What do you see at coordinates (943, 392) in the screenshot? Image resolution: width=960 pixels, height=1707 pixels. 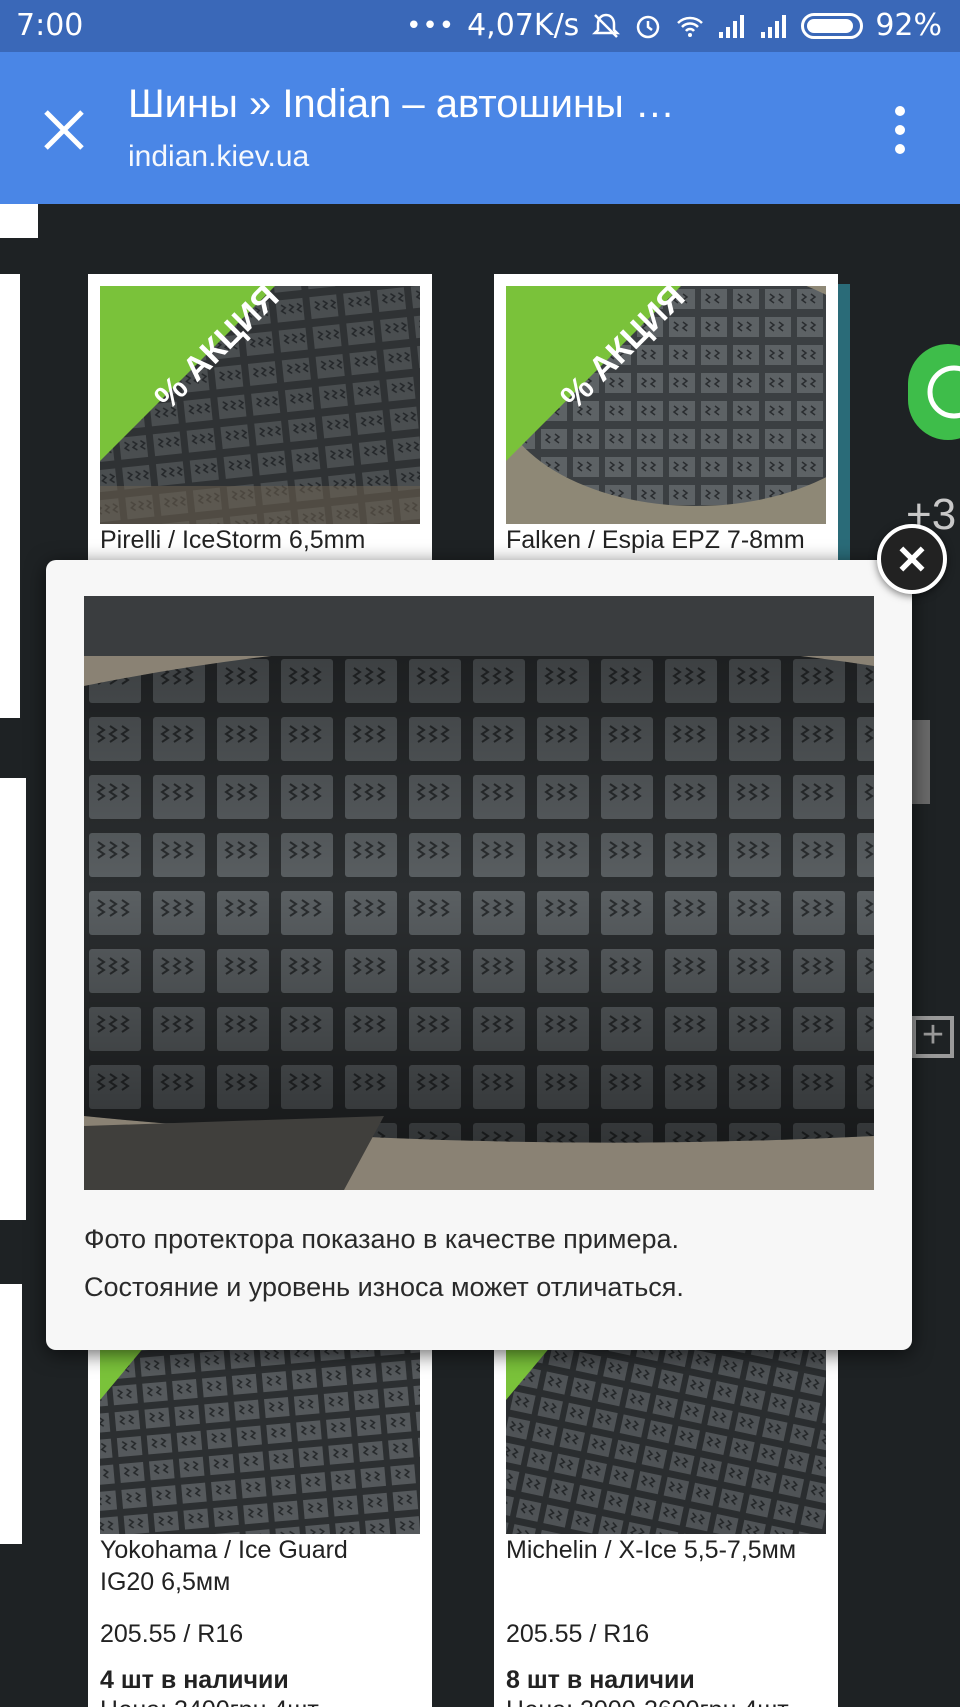 I see `whatsapp-icon` at bounding box center [943, 392].